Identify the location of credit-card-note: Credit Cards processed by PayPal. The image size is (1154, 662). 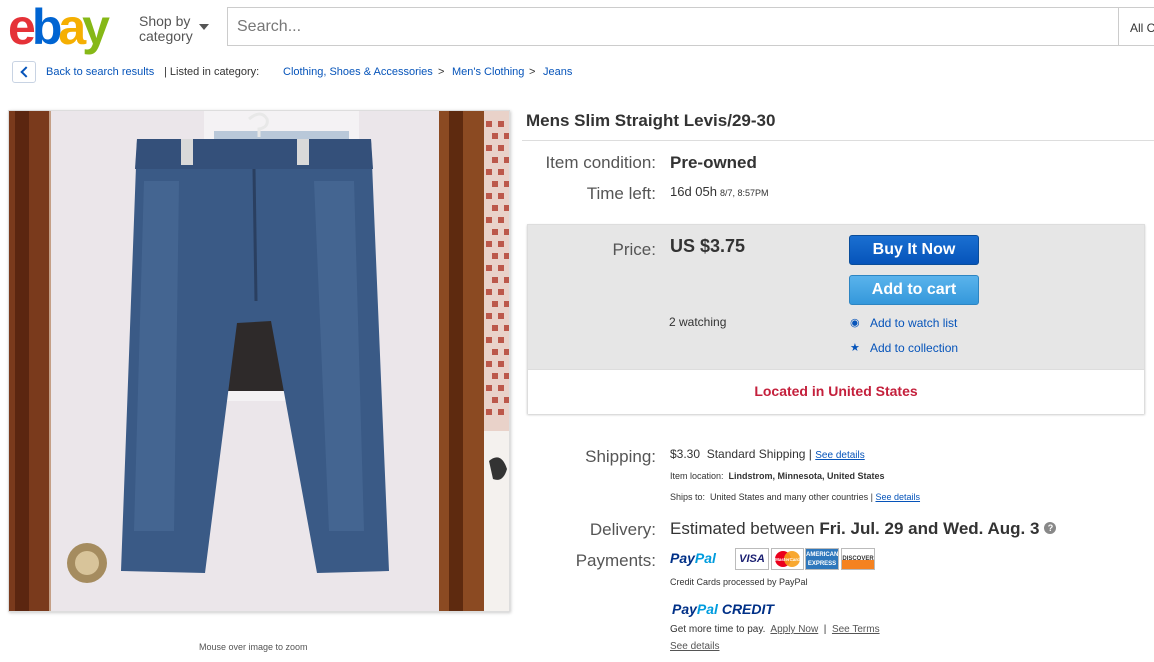
(739, 582).